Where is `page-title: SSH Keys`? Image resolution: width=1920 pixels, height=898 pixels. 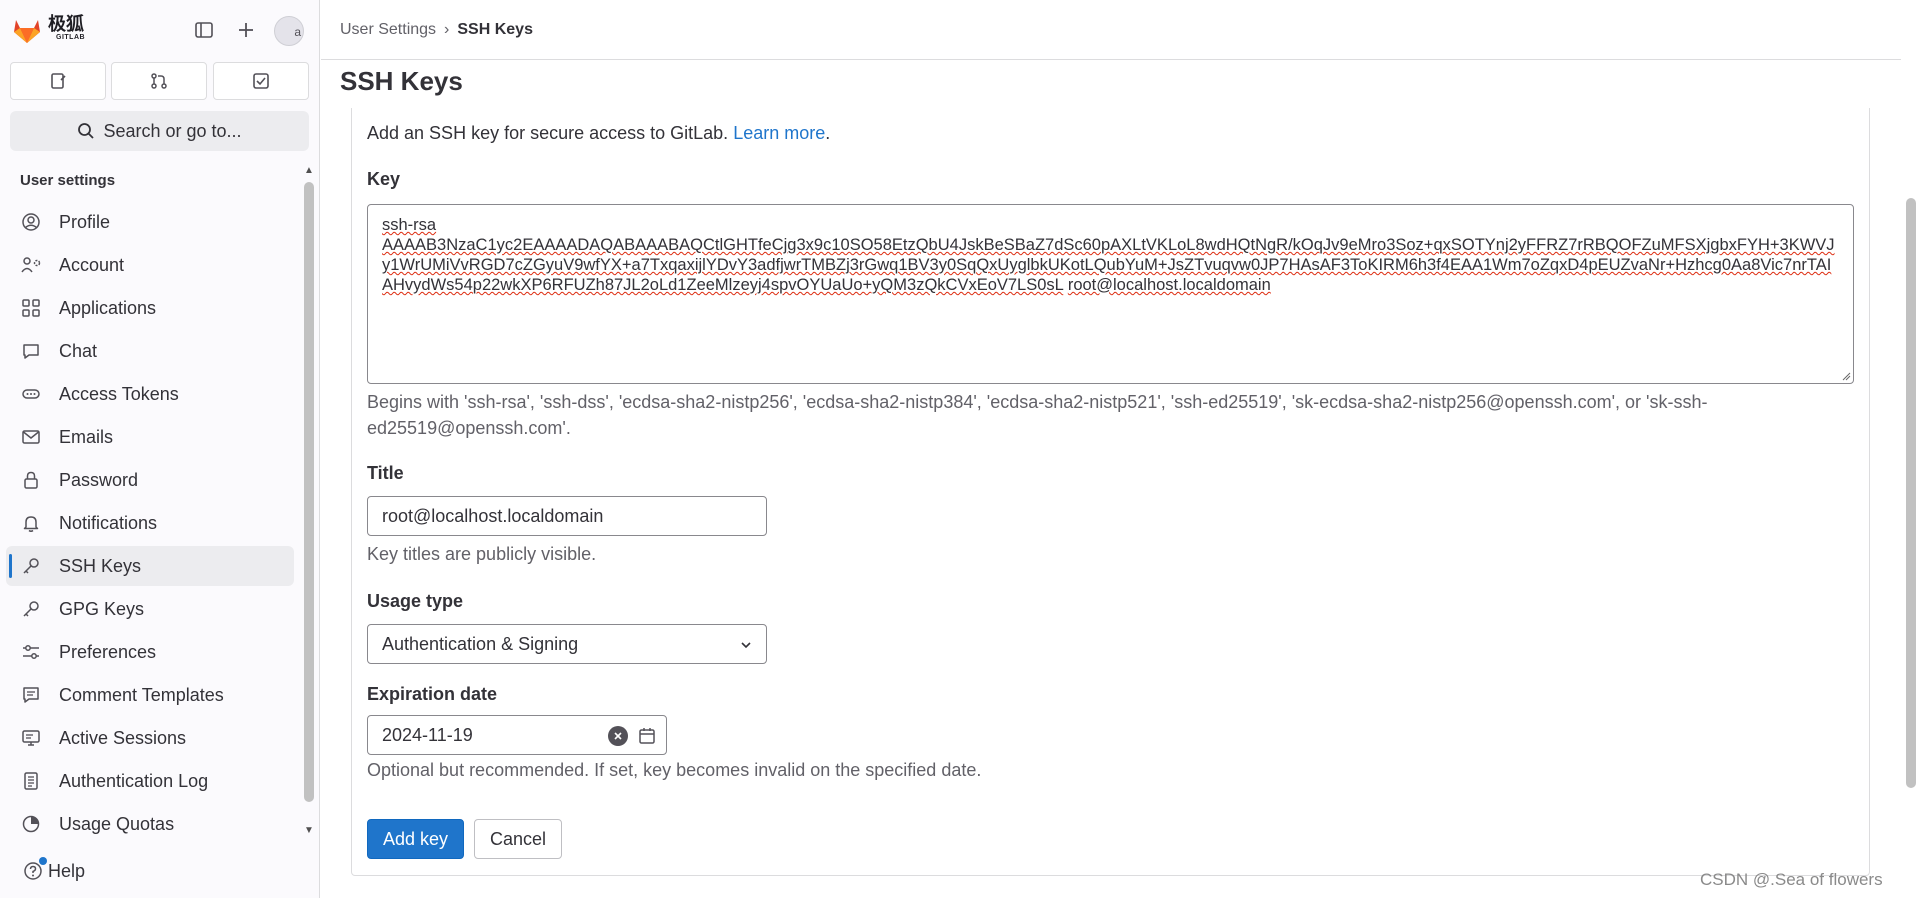
page-title: SSH Keys is located at coordinates (401, 81).